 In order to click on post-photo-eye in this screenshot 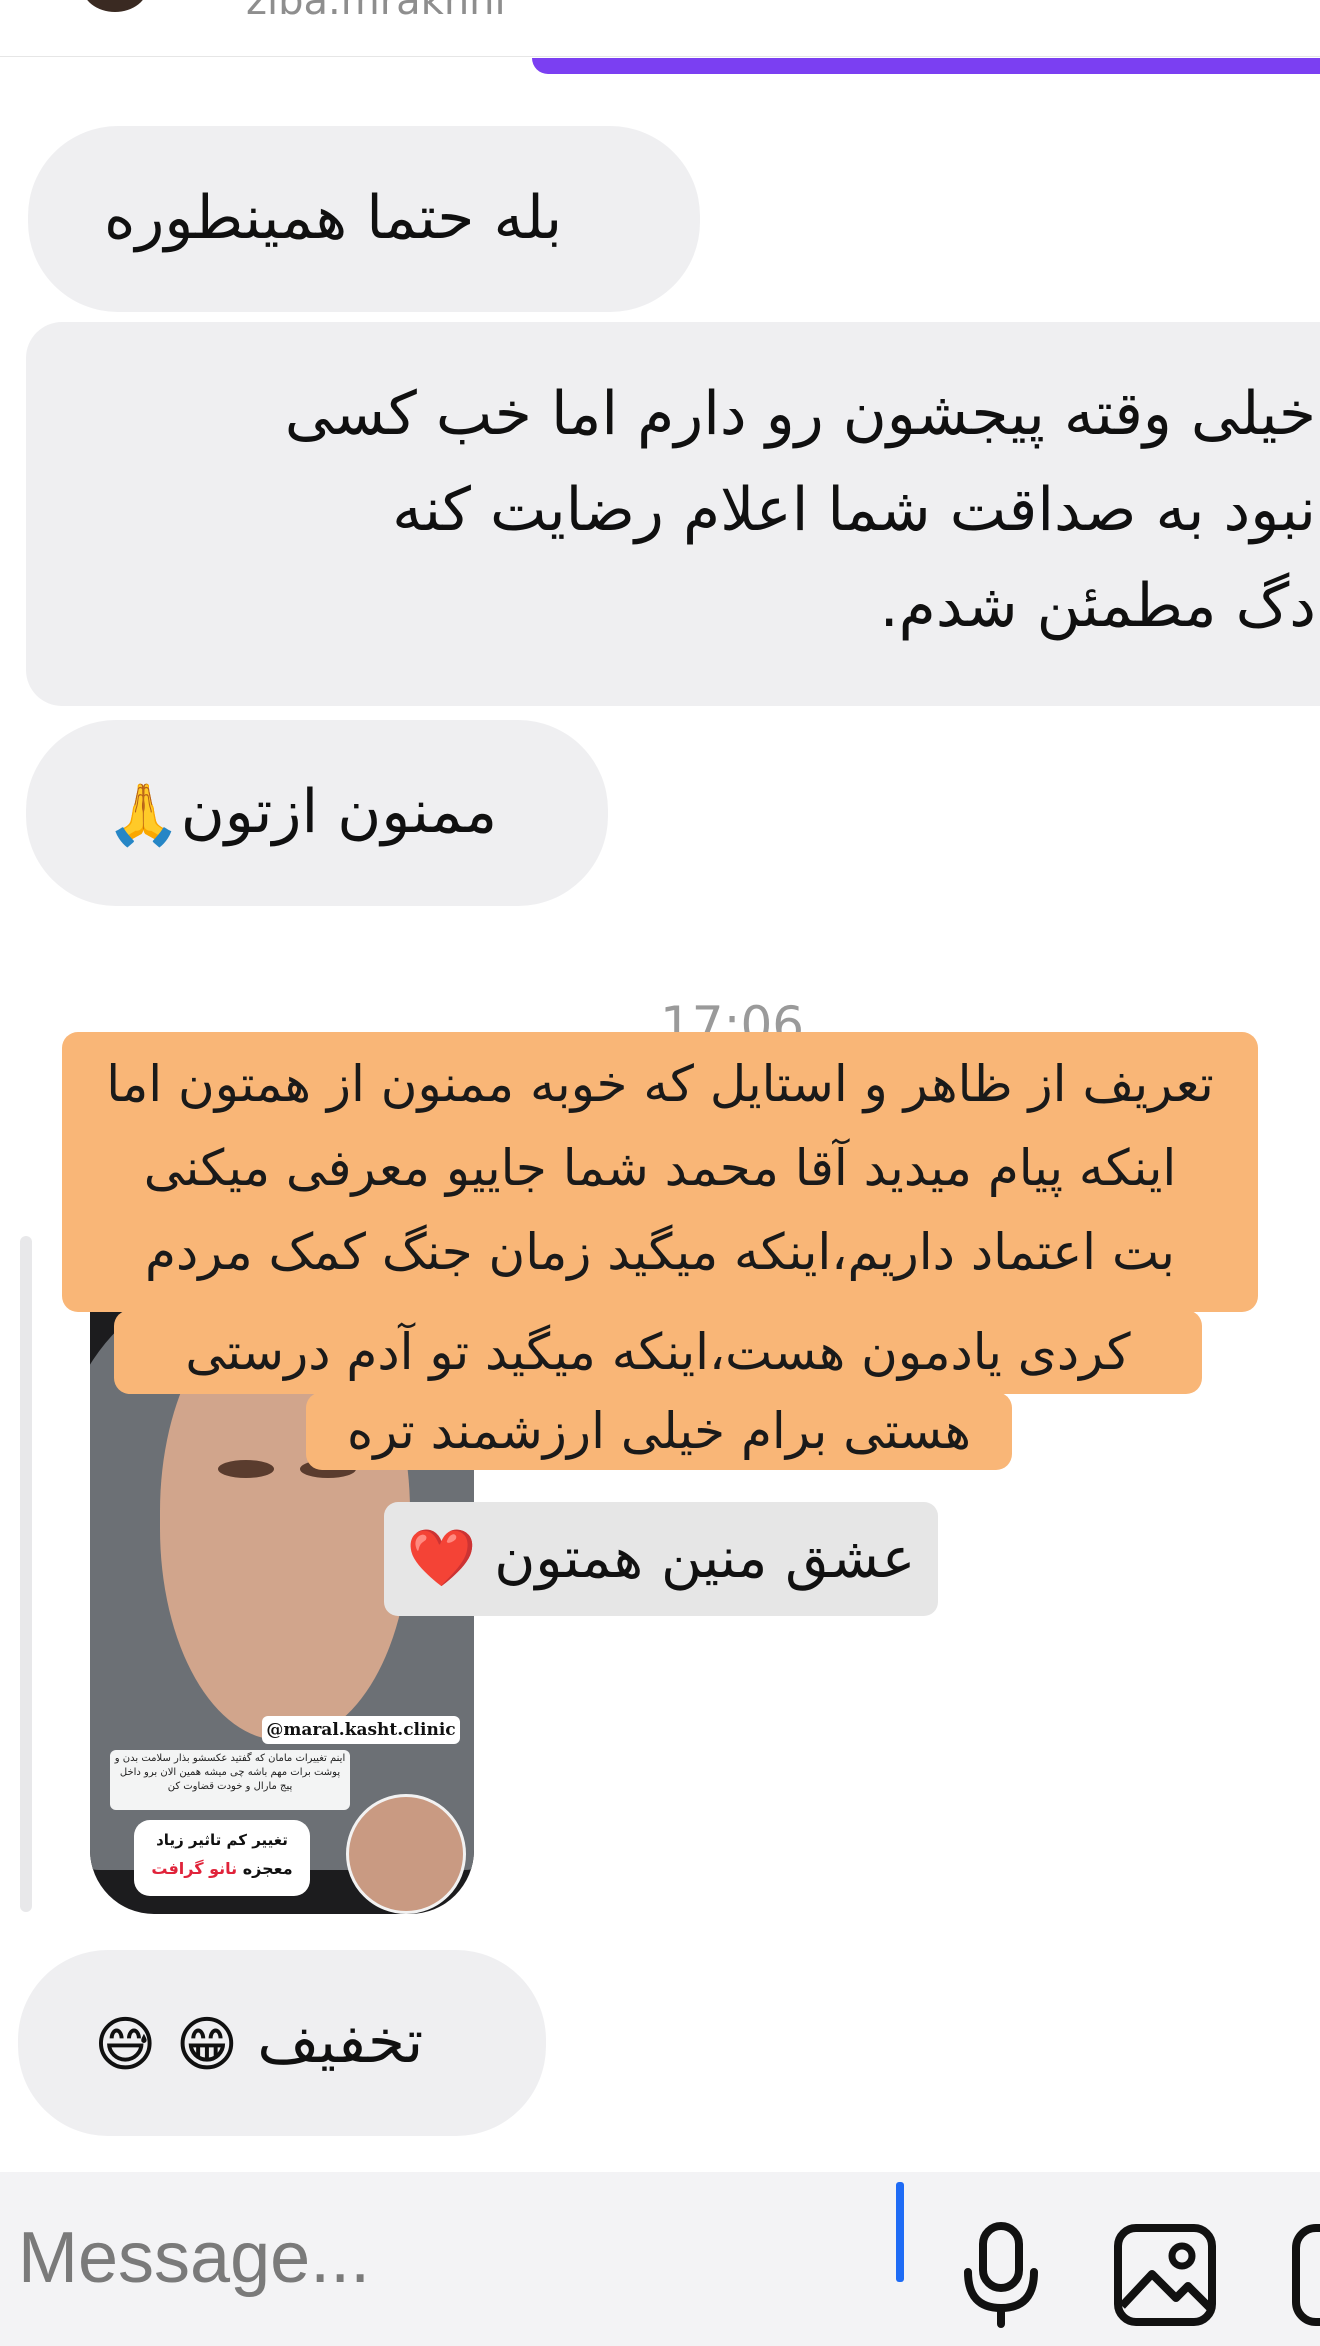, I will do `click(246, 1469)`.